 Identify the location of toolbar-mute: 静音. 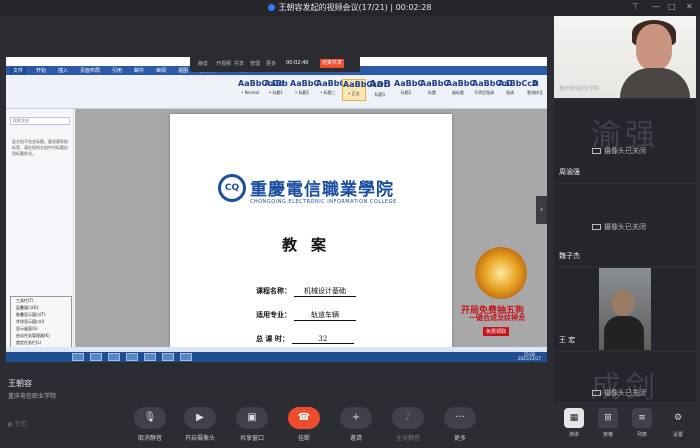
(203, 63).